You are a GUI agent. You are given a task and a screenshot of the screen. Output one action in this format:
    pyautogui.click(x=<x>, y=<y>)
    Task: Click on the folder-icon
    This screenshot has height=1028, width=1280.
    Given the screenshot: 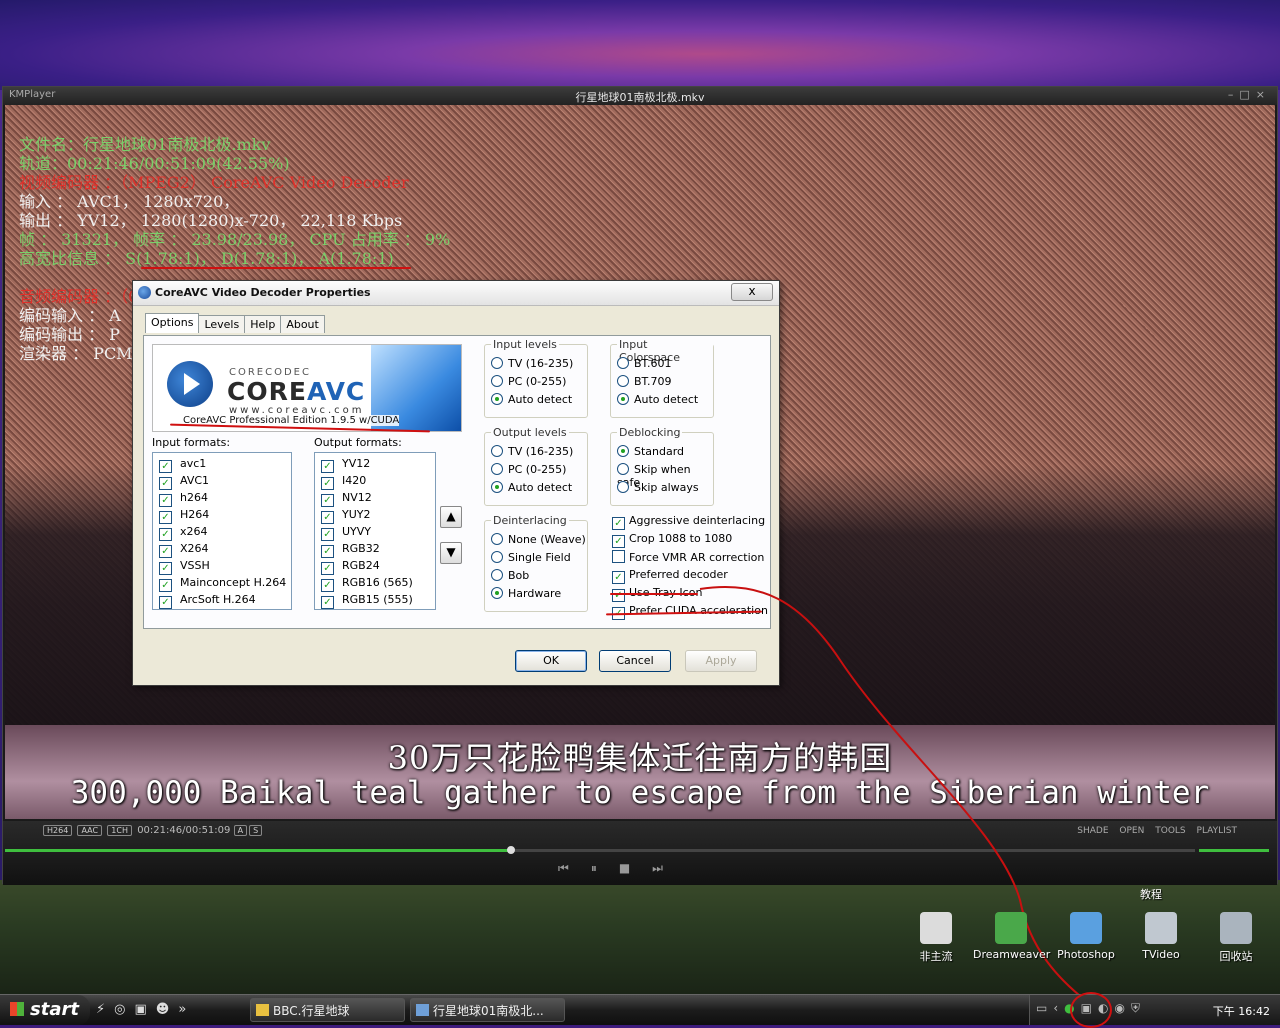 What is the action you would take?
    pyautogui.click(x=262, y=1010)
    